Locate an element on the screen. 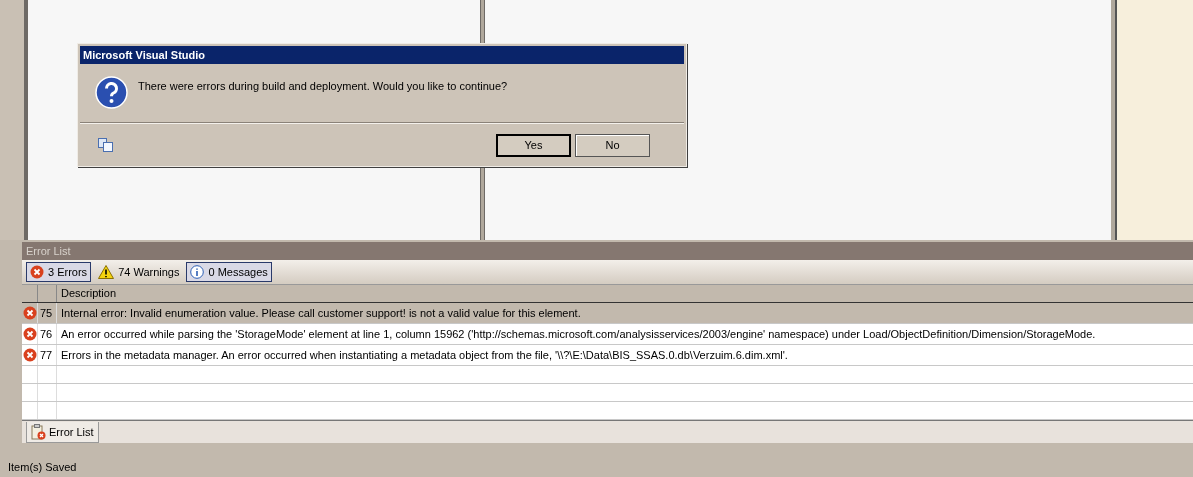 This screenshot has width=1193, height=477. filter-button: 3 Errors is located at coordinates (59, 272).